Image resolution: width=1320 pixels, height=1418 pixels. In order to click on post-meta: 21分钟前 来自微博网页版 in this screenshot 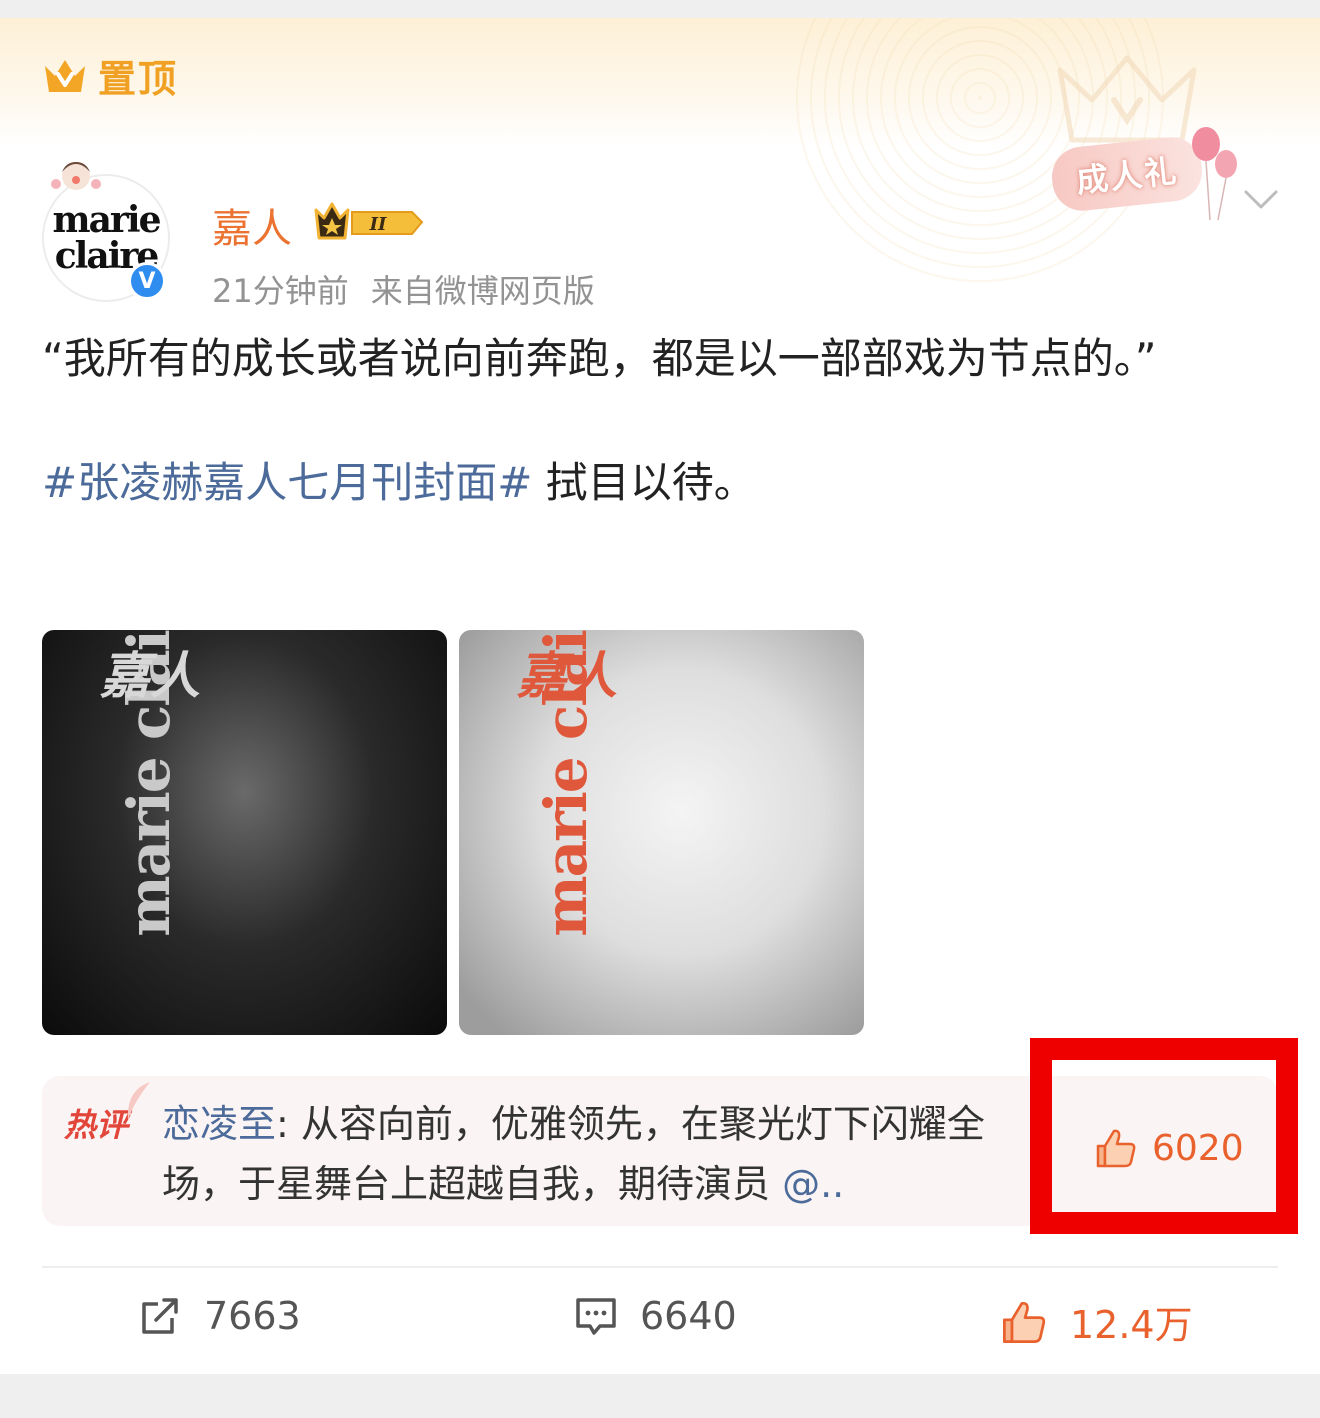, I will do `click(403, 289)`.